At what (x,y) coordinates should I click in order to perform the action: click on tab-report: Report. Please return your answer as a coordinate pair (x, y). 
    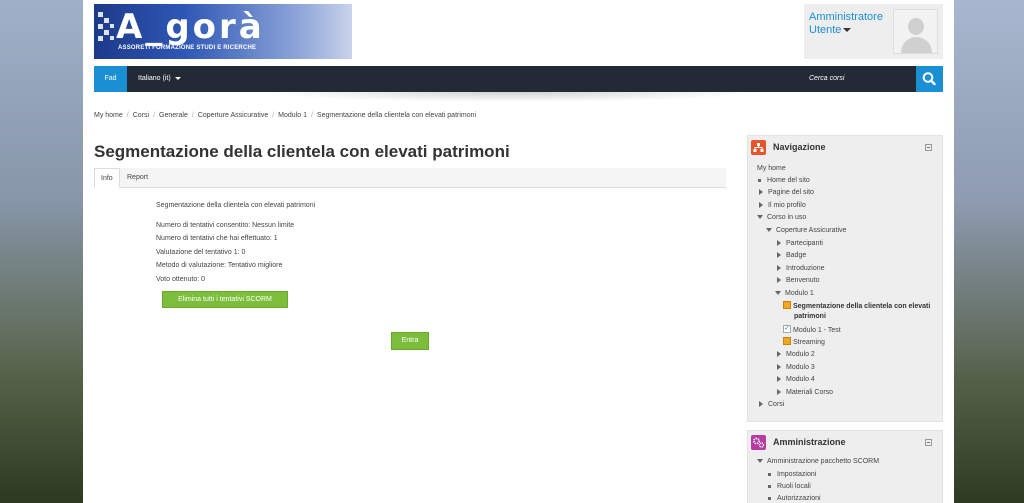
    Looking at the image, I should click on (137, 178).